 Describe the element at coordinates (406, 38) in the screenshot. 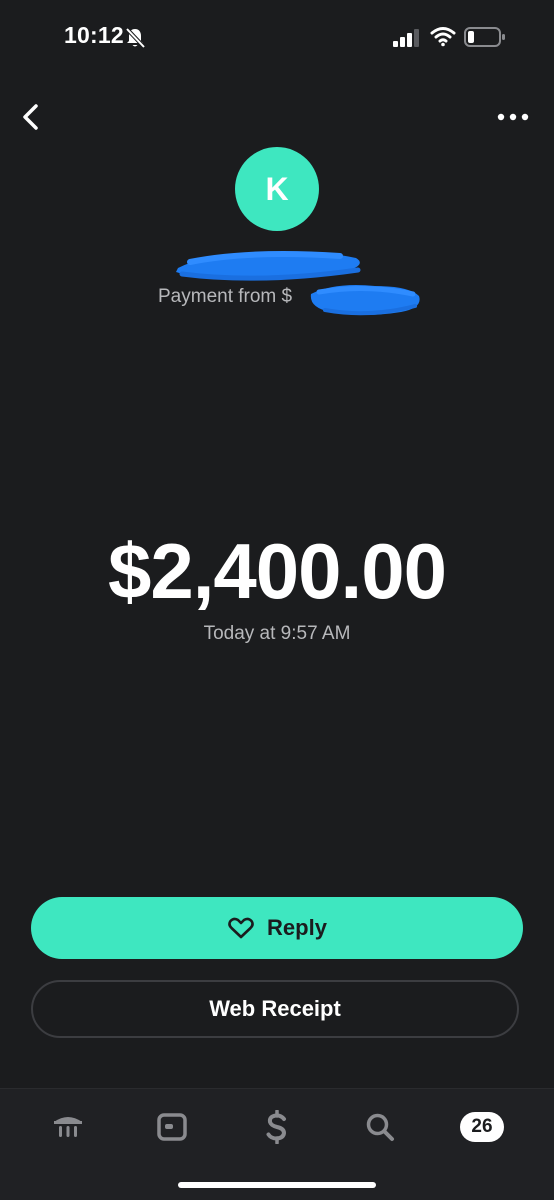

I see `signal-icon` at that location.